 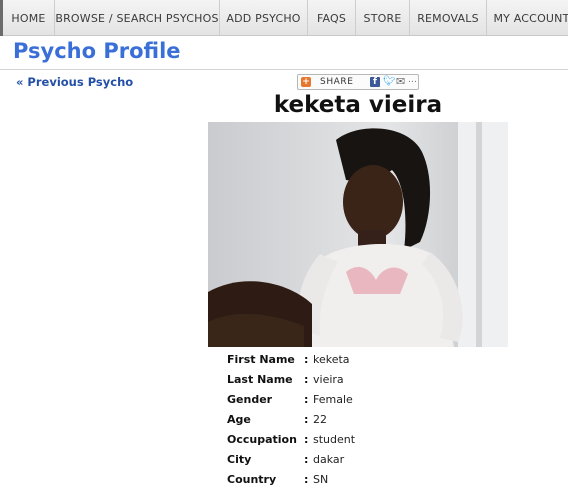 What do you see at coordinates (264, 17) in the screenshot?
I see `nav-add-psycho: ADD PSYCHO` at bounding box center [264, 17].